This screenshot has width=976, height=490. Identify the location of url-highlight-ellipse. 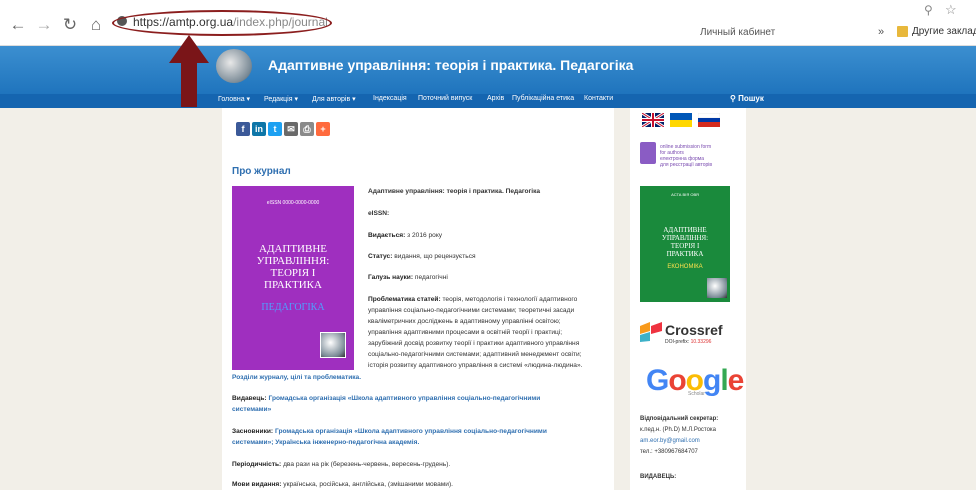
(222, 23).